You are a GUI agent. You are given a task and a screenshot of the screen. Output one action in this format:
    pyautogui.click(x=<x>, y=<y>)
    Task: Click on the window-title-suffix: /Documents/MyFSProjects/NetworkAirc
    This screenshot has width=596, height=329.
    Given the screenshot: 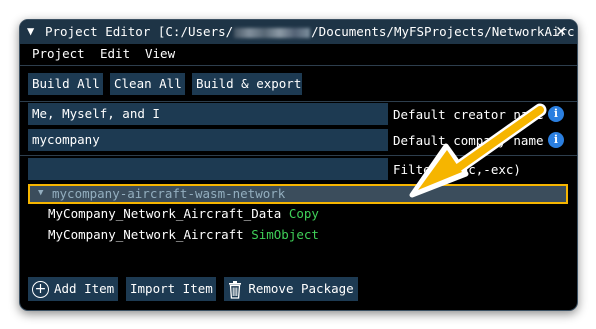 What is the action you would take?
    pyautogui.click(x=443, y=31)
    